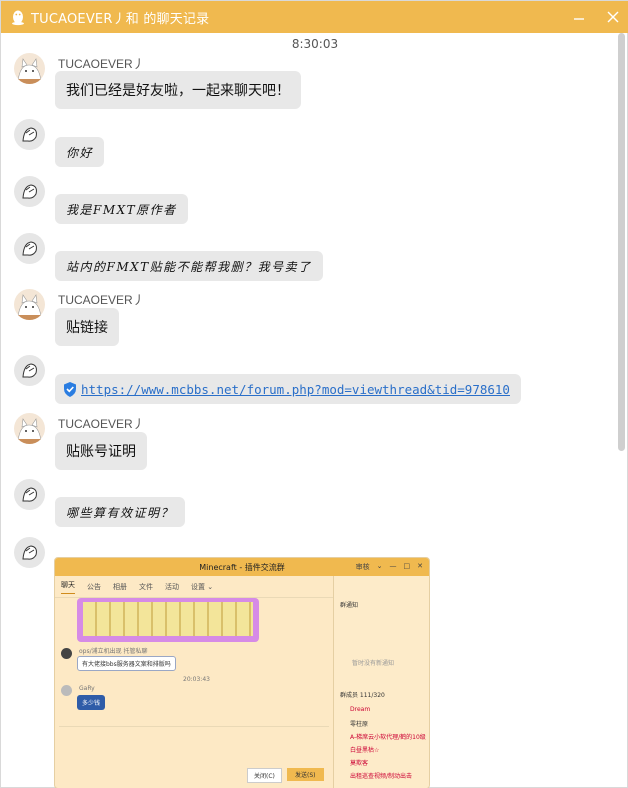 The image size is (628, 788). I want to click on message-bubble: 哪些算有效证明？, so click(120, 512).